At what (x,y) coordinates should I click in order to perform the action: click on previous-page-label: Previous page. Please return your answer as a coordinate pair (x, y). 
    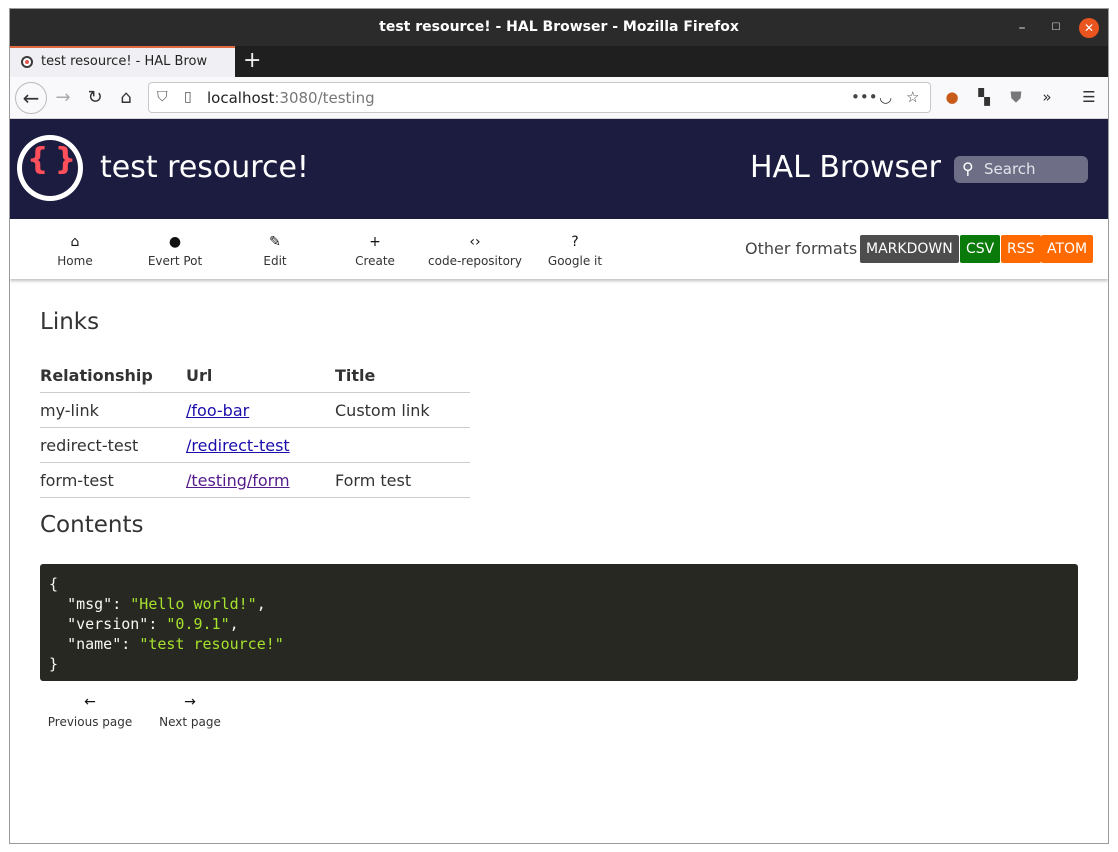
    Looking at the image, I should click on (90, 722).